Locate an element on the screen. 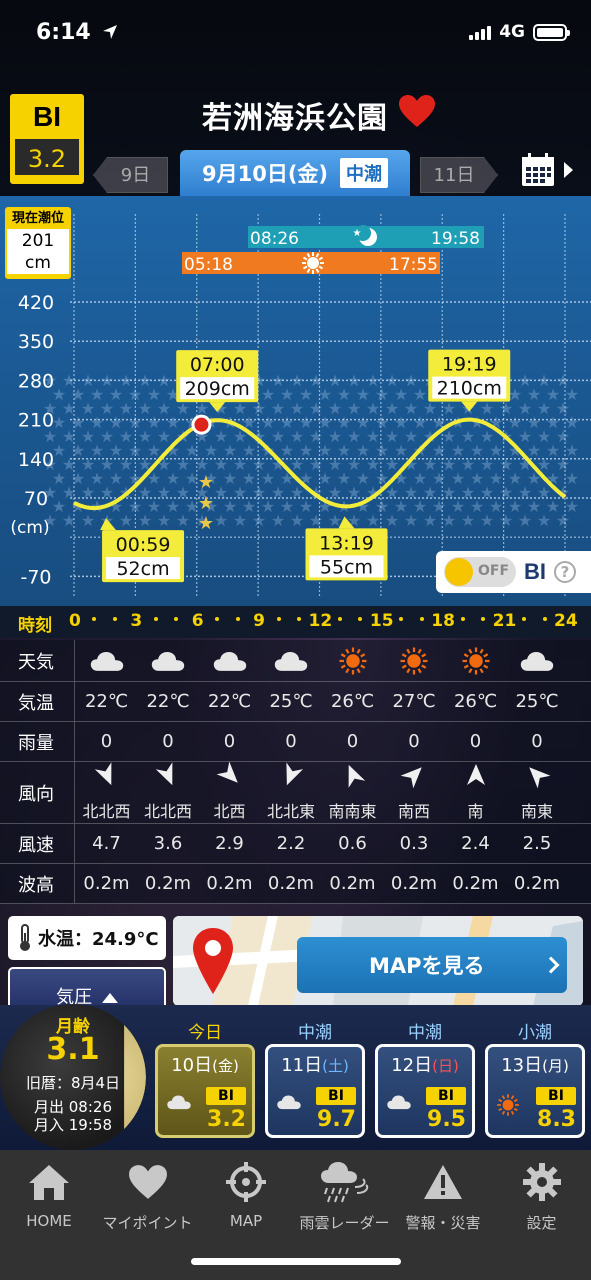  tab-label: HOME is located at coordinates (49, 1221).